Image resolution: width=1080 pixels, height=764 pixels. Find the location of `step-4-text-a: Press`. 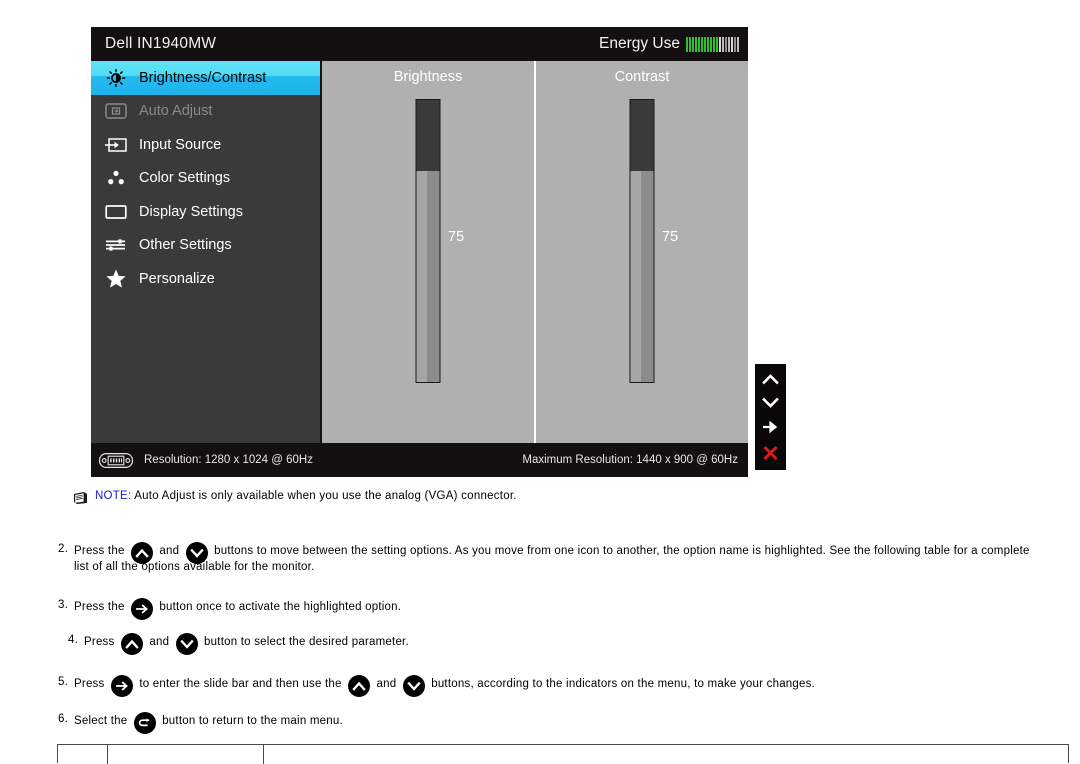

step-4-text-a: Press is located at coordinates (99, 642).